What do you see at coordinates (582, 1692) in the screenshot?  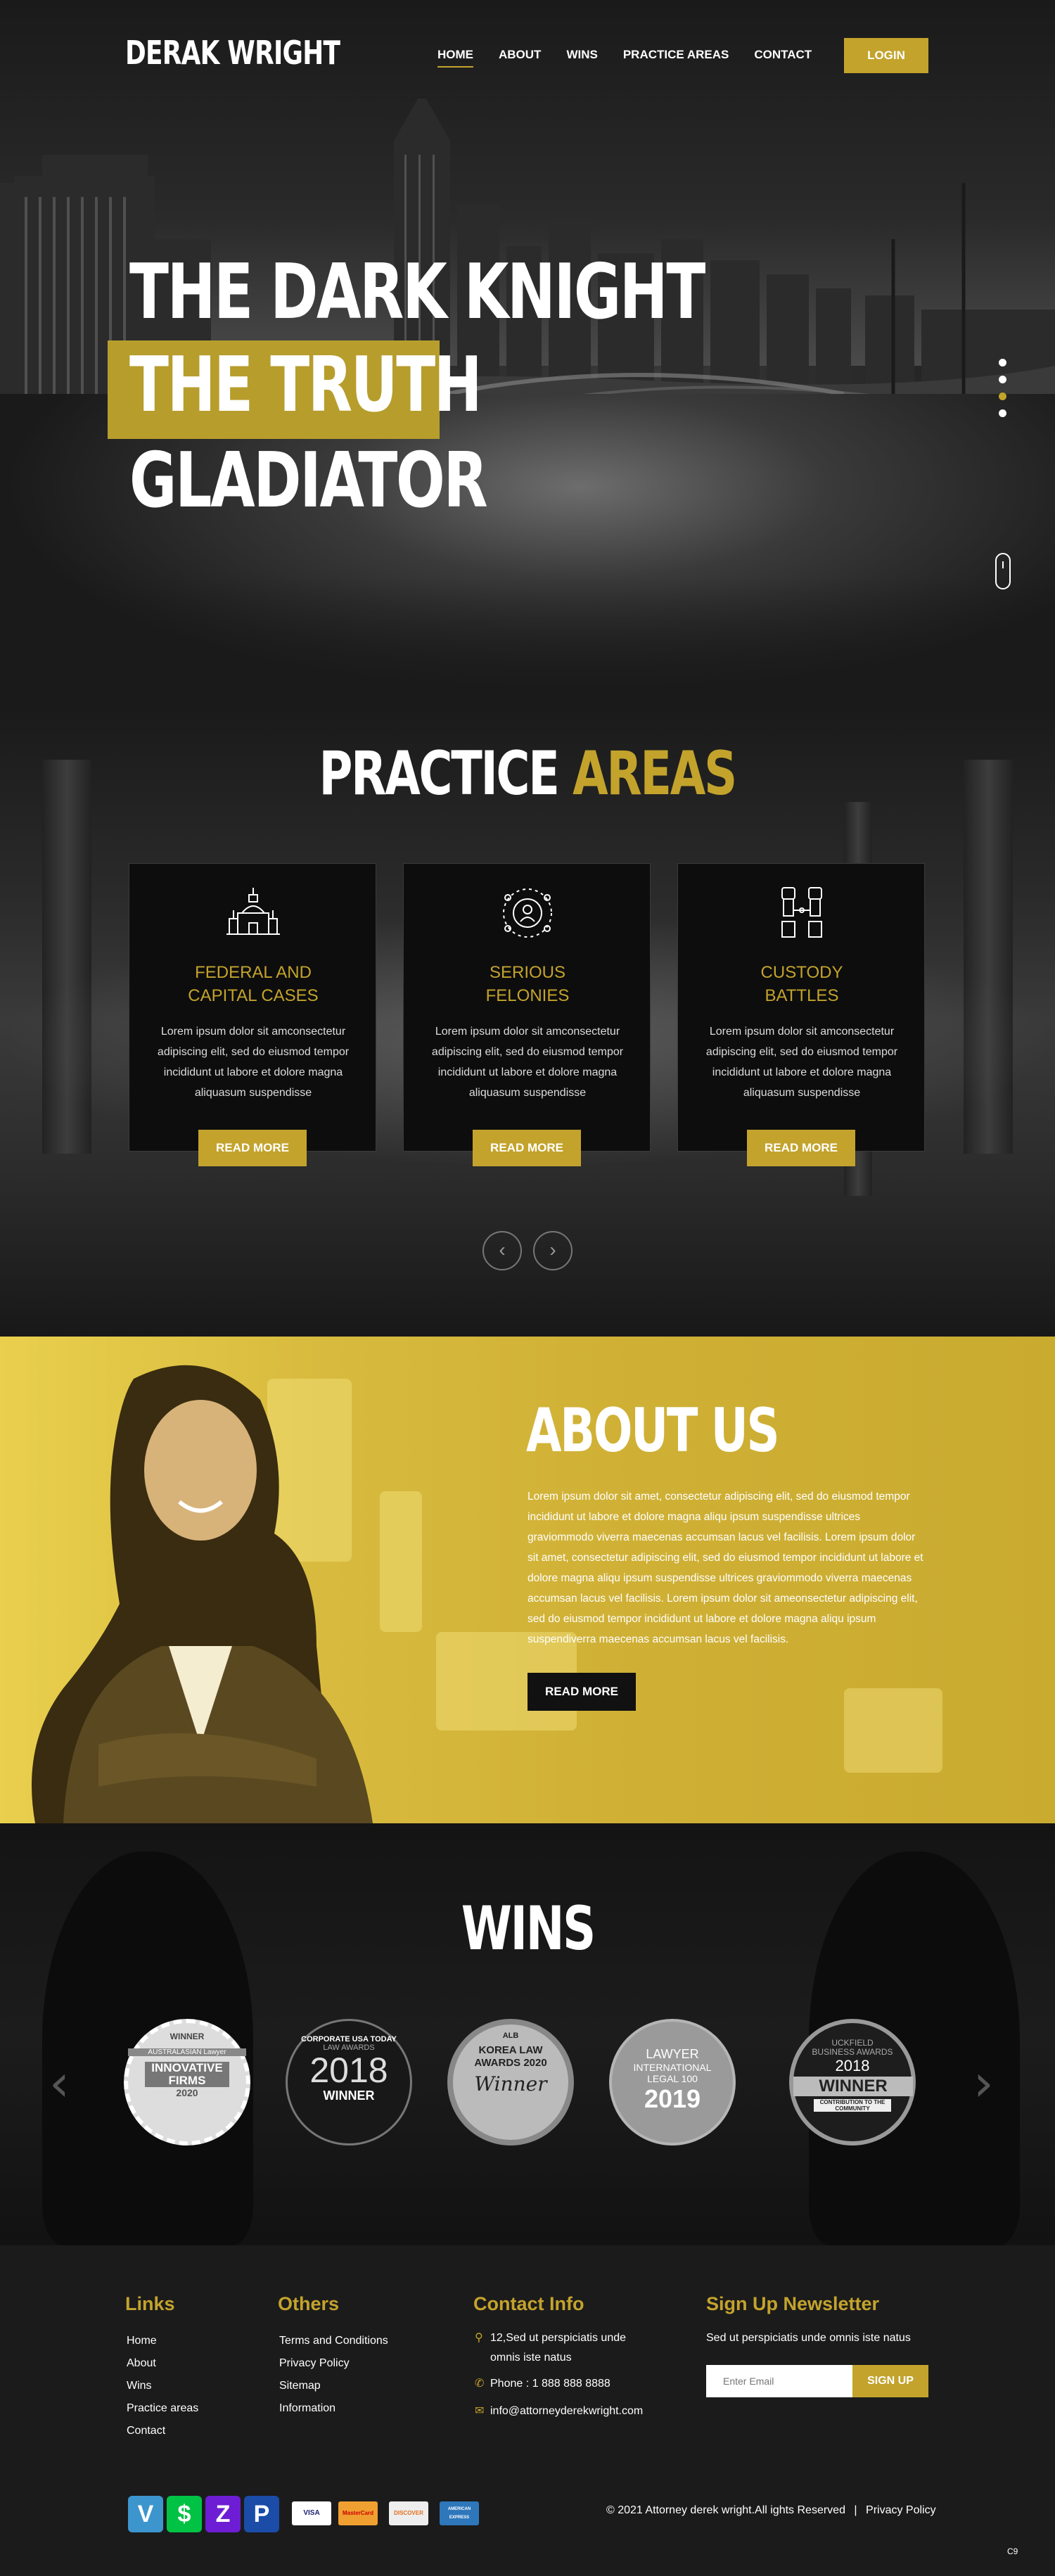 I see `about-read-more-button: READ MORE` at bounding box center [582, 1692].